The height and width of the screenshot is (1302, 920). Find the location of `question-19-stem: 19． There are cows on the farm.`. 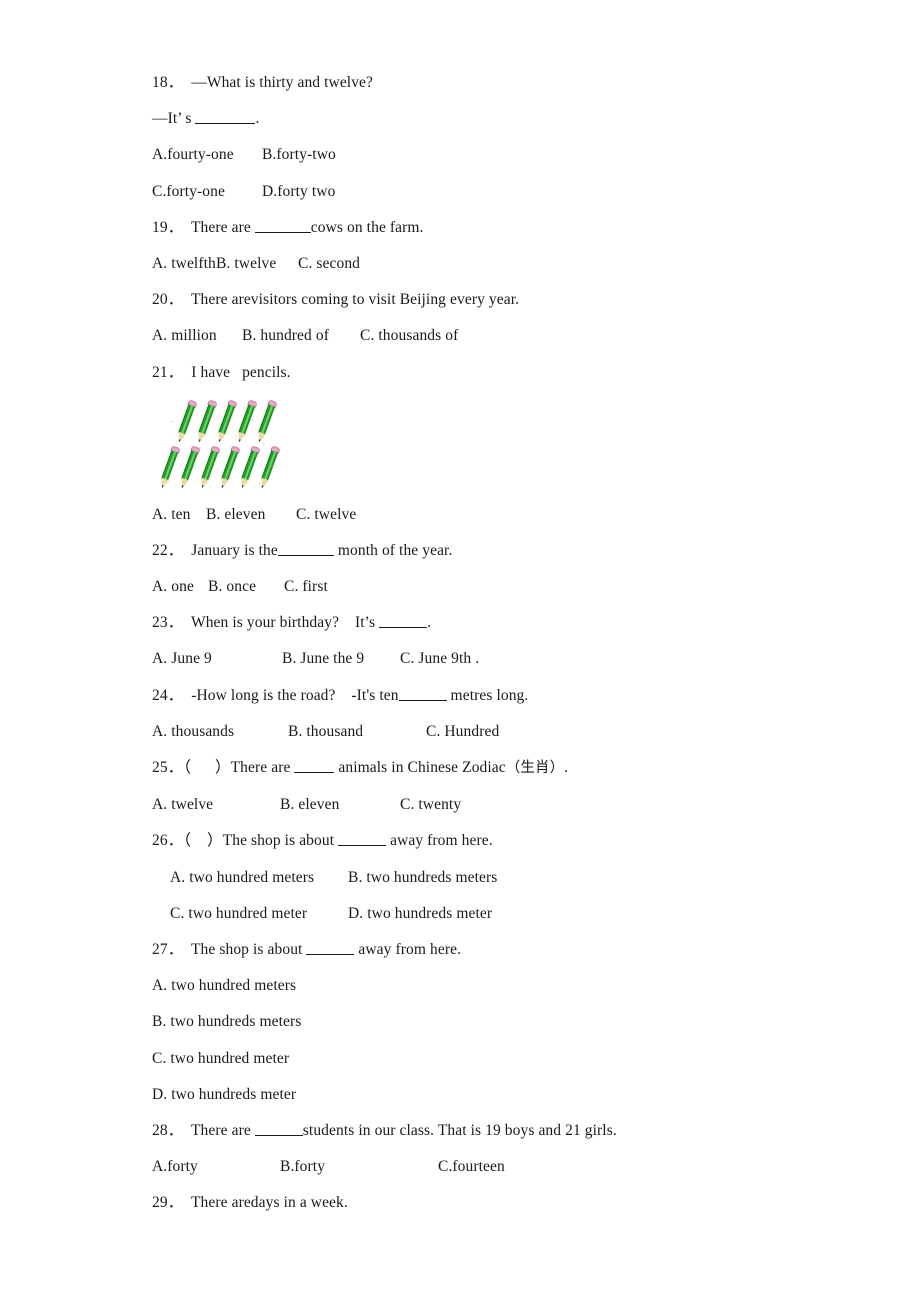

question-19-stem: 19． There are cows on the farm. is located at coordinates (502, 227).